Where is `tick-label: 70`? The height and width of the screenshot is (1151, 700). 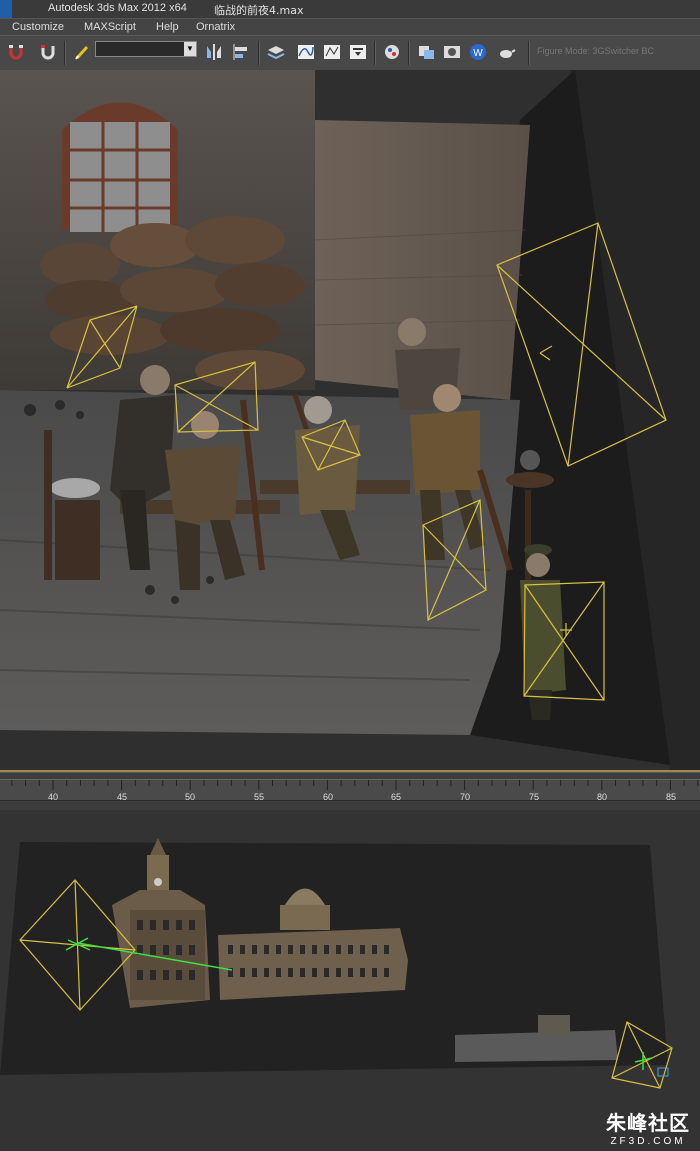 tick-label: 70 is located at coordinates (465, 797).